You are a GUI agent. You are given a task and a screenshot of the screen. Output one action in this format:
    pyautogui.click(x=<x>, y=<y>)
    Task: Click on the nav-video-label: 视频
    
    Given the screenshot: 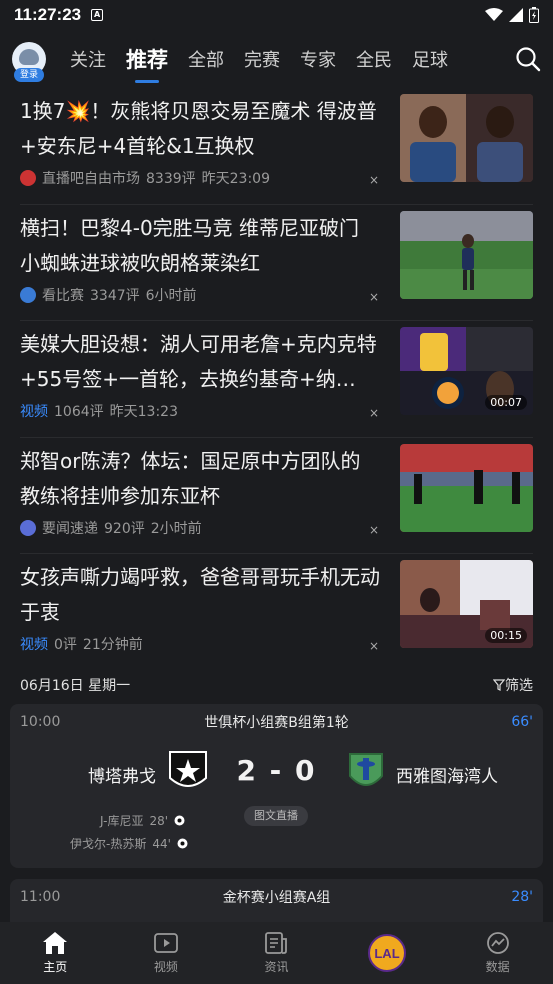 What is the action you would take?
    pyautogui.click(x=165, y=967)
    